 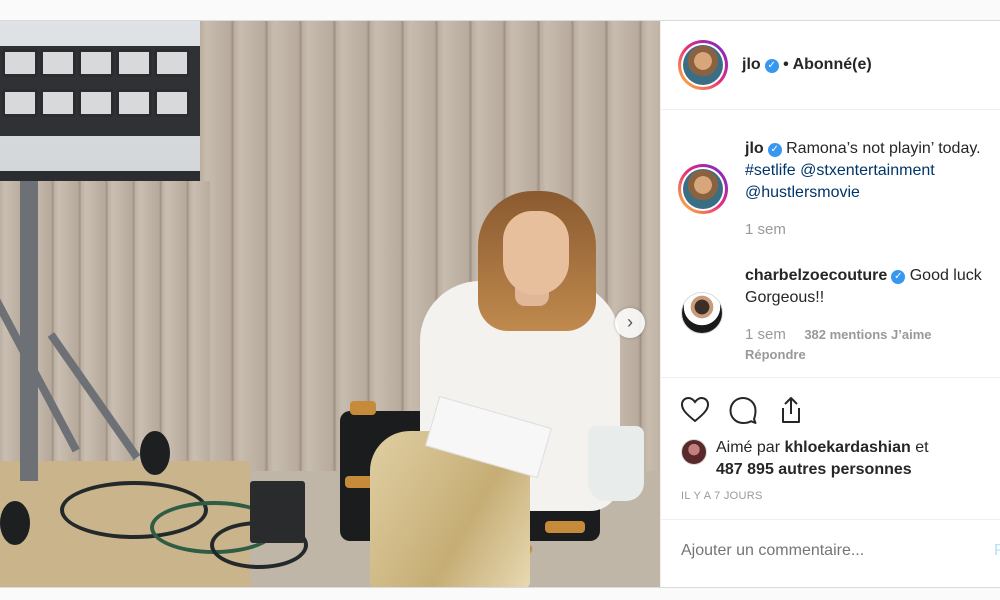 I want to click on commenter-avatar, so click(x=702, y=313).